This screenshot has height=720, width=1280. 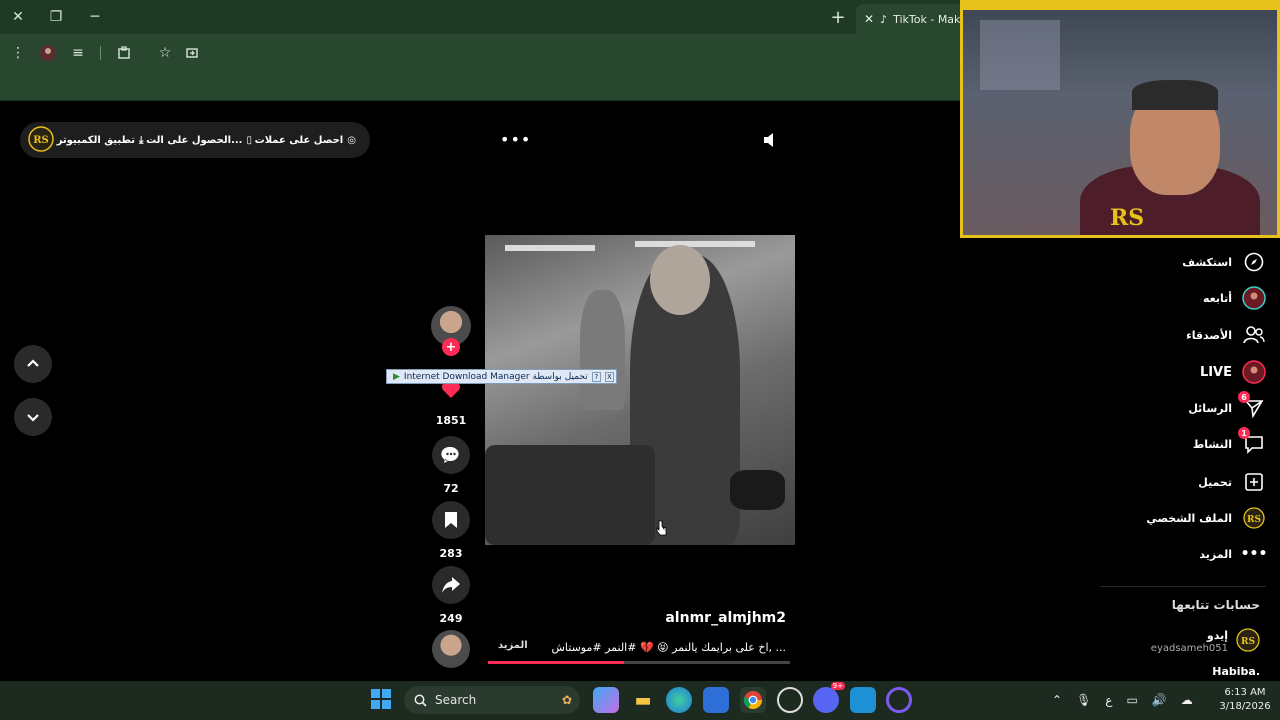 I want to click on creator-avatar-button: +, so click(x=451, y=331).